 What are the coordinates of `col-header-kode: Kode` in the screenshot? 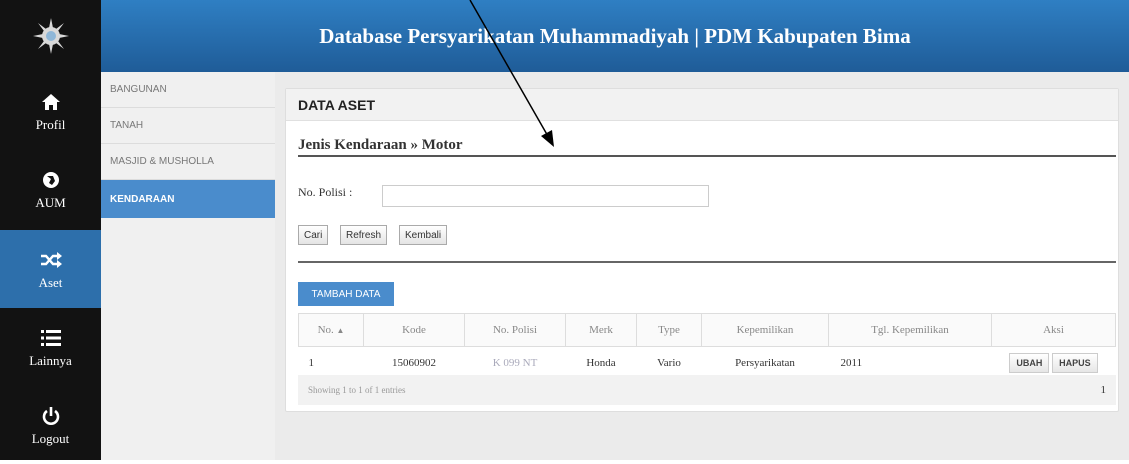 It's located at (414, 330).